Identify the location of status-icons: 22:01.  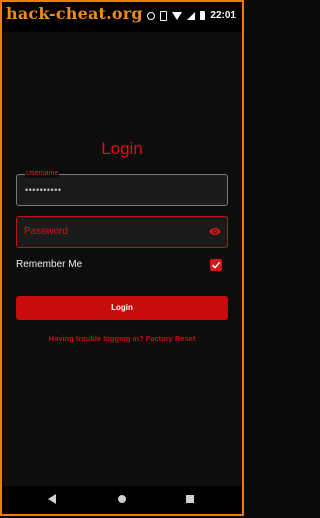
(191, 15).